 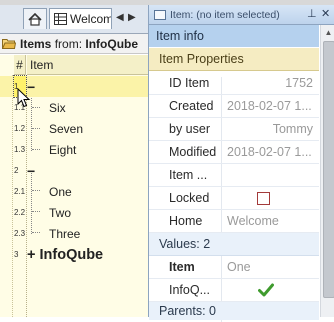 I want to click on grid-row: 1.3 Eight, so click(x=75, y=149).